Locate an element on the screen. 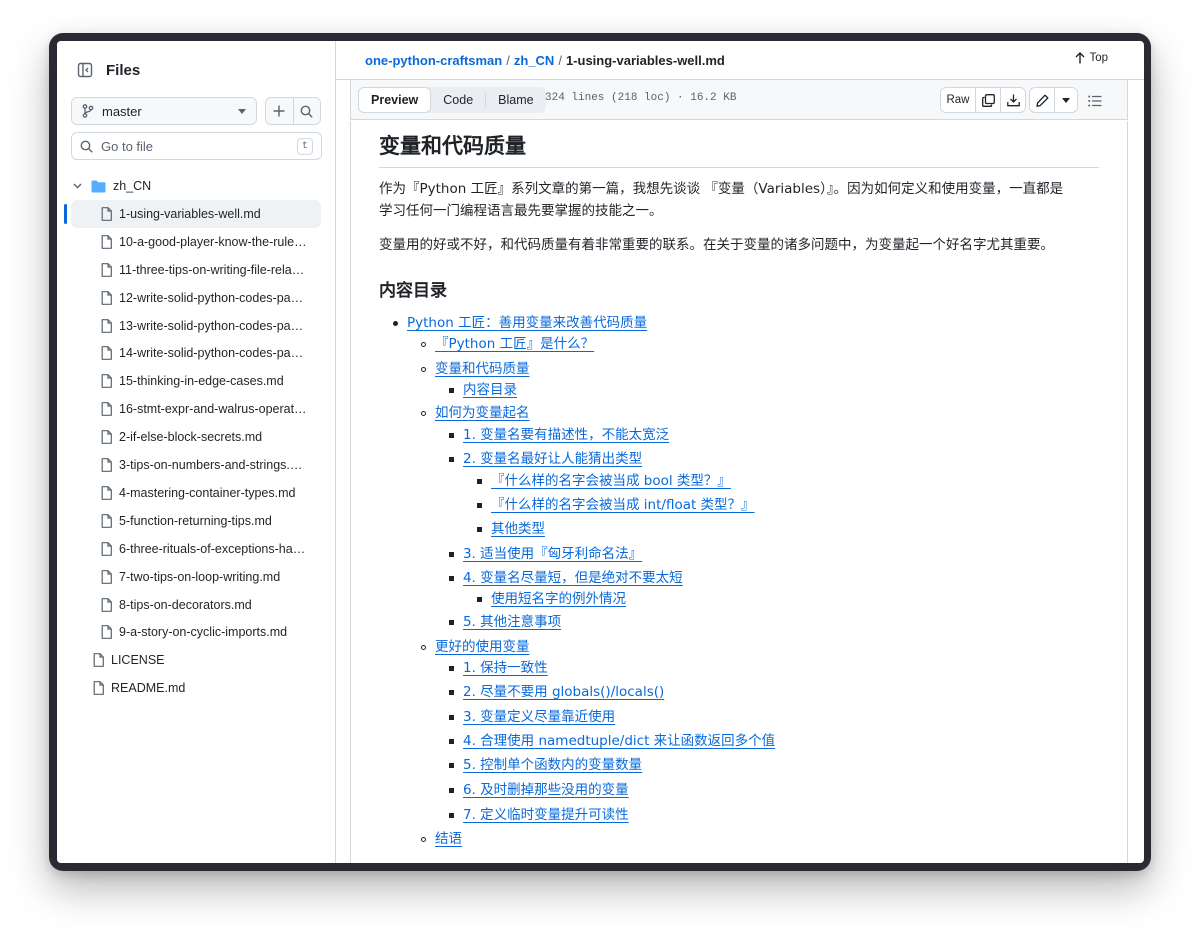  sidebar-header: Files is located at coordinates (106, 70).